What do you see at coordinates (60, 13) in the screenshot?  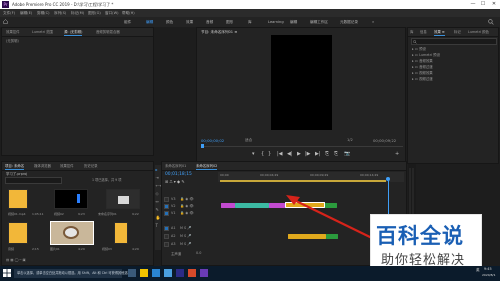 I see `menu-sequence: 序列(S)` at bounding box center [60, 13].